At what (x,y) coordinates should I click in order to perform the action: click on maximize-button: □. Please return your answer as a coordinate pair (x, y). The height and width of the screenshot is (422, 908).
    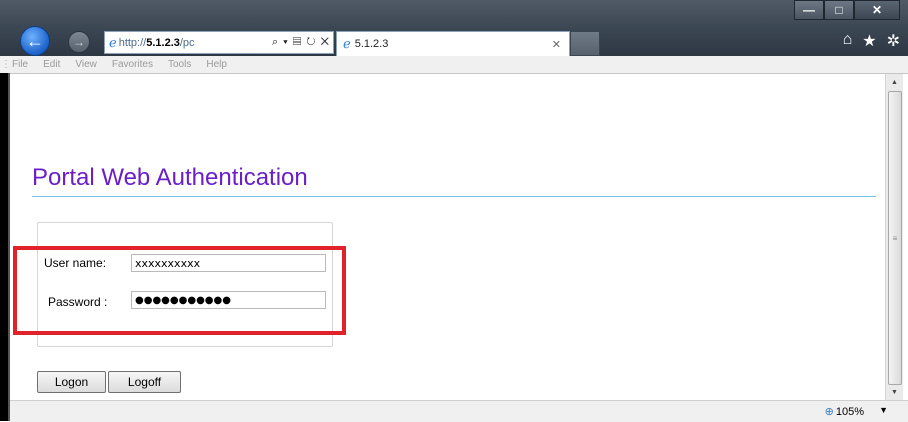
    Looking at the image, I should click on (839, 10).